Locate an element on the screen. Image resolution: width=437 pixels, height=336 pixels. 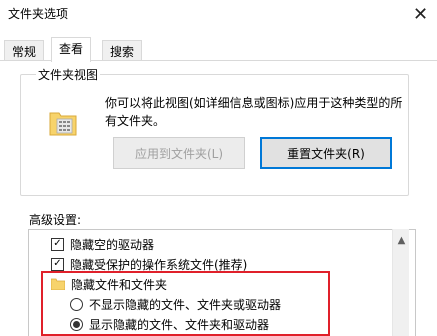
list-item: ✓ 隐藏空的驱动器 is located at coordinates (102, 244).